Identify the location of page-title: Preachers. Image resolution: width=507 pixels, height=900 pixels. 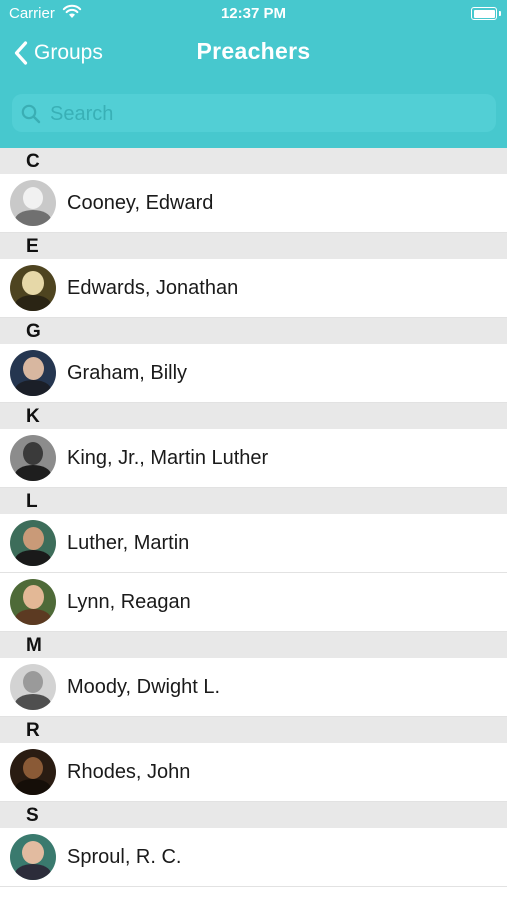
(253, 51).